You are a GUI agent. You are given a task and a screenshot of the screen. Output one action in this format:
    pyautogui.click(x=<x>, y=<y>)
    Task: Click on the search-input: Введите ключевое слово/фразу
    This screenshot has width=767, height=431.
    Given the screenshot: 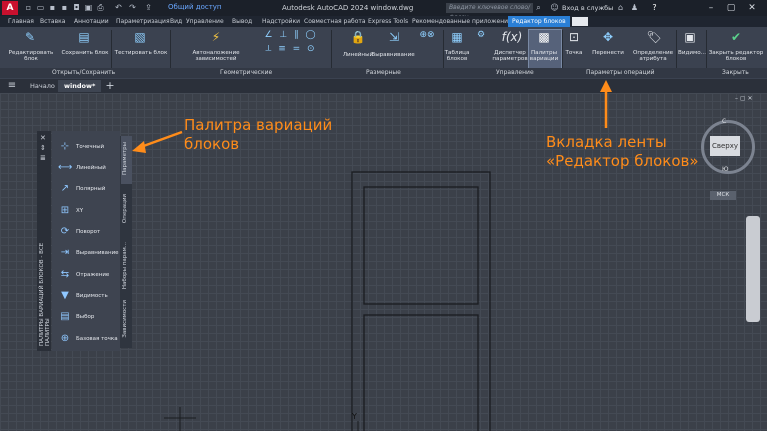 What is the action you would take?
    pyautogui.click(x=489, y=12)
    